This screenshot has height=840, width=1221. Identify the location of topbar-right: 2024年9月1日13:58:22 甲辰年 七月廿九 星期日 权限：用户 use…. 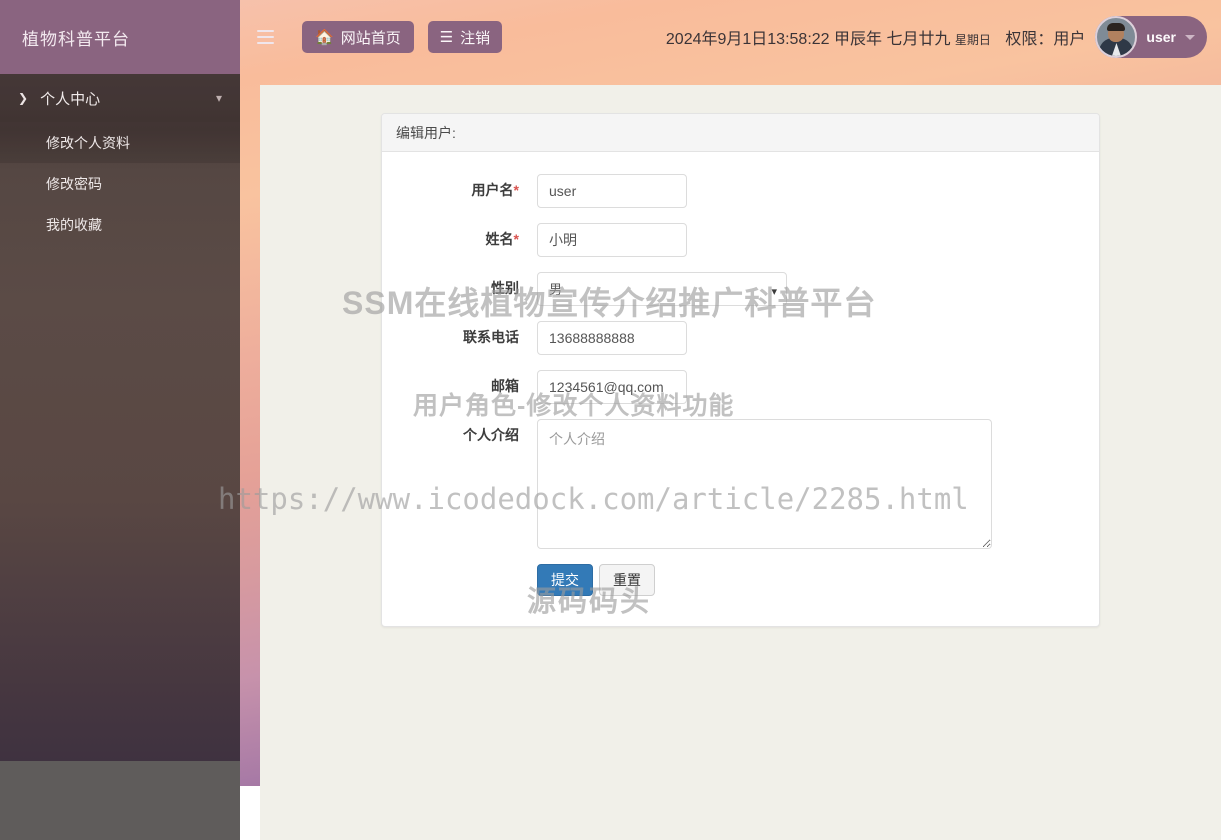
(943, 37).